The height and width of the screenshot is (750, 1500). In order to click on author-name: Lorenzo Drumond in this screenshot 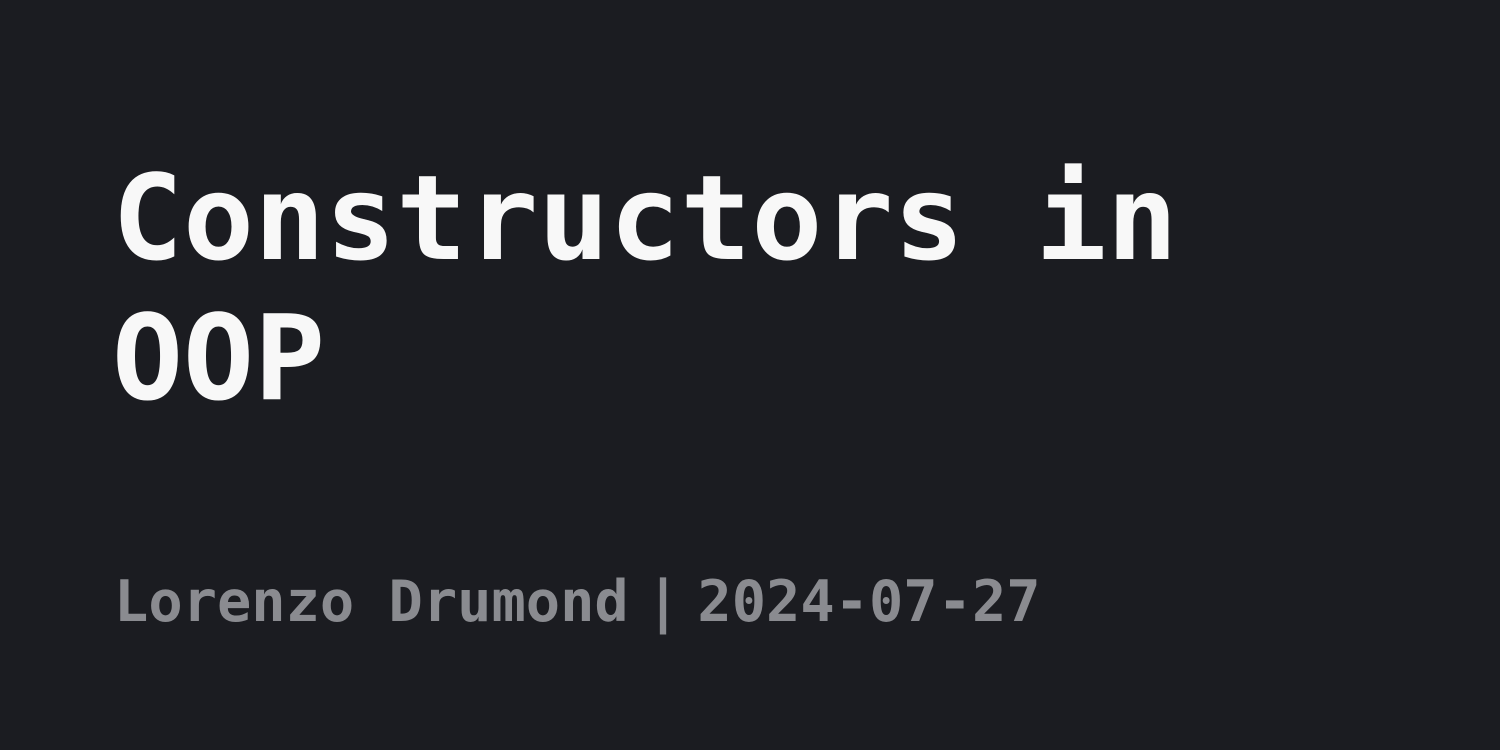, I will do `click(371, 602)`.